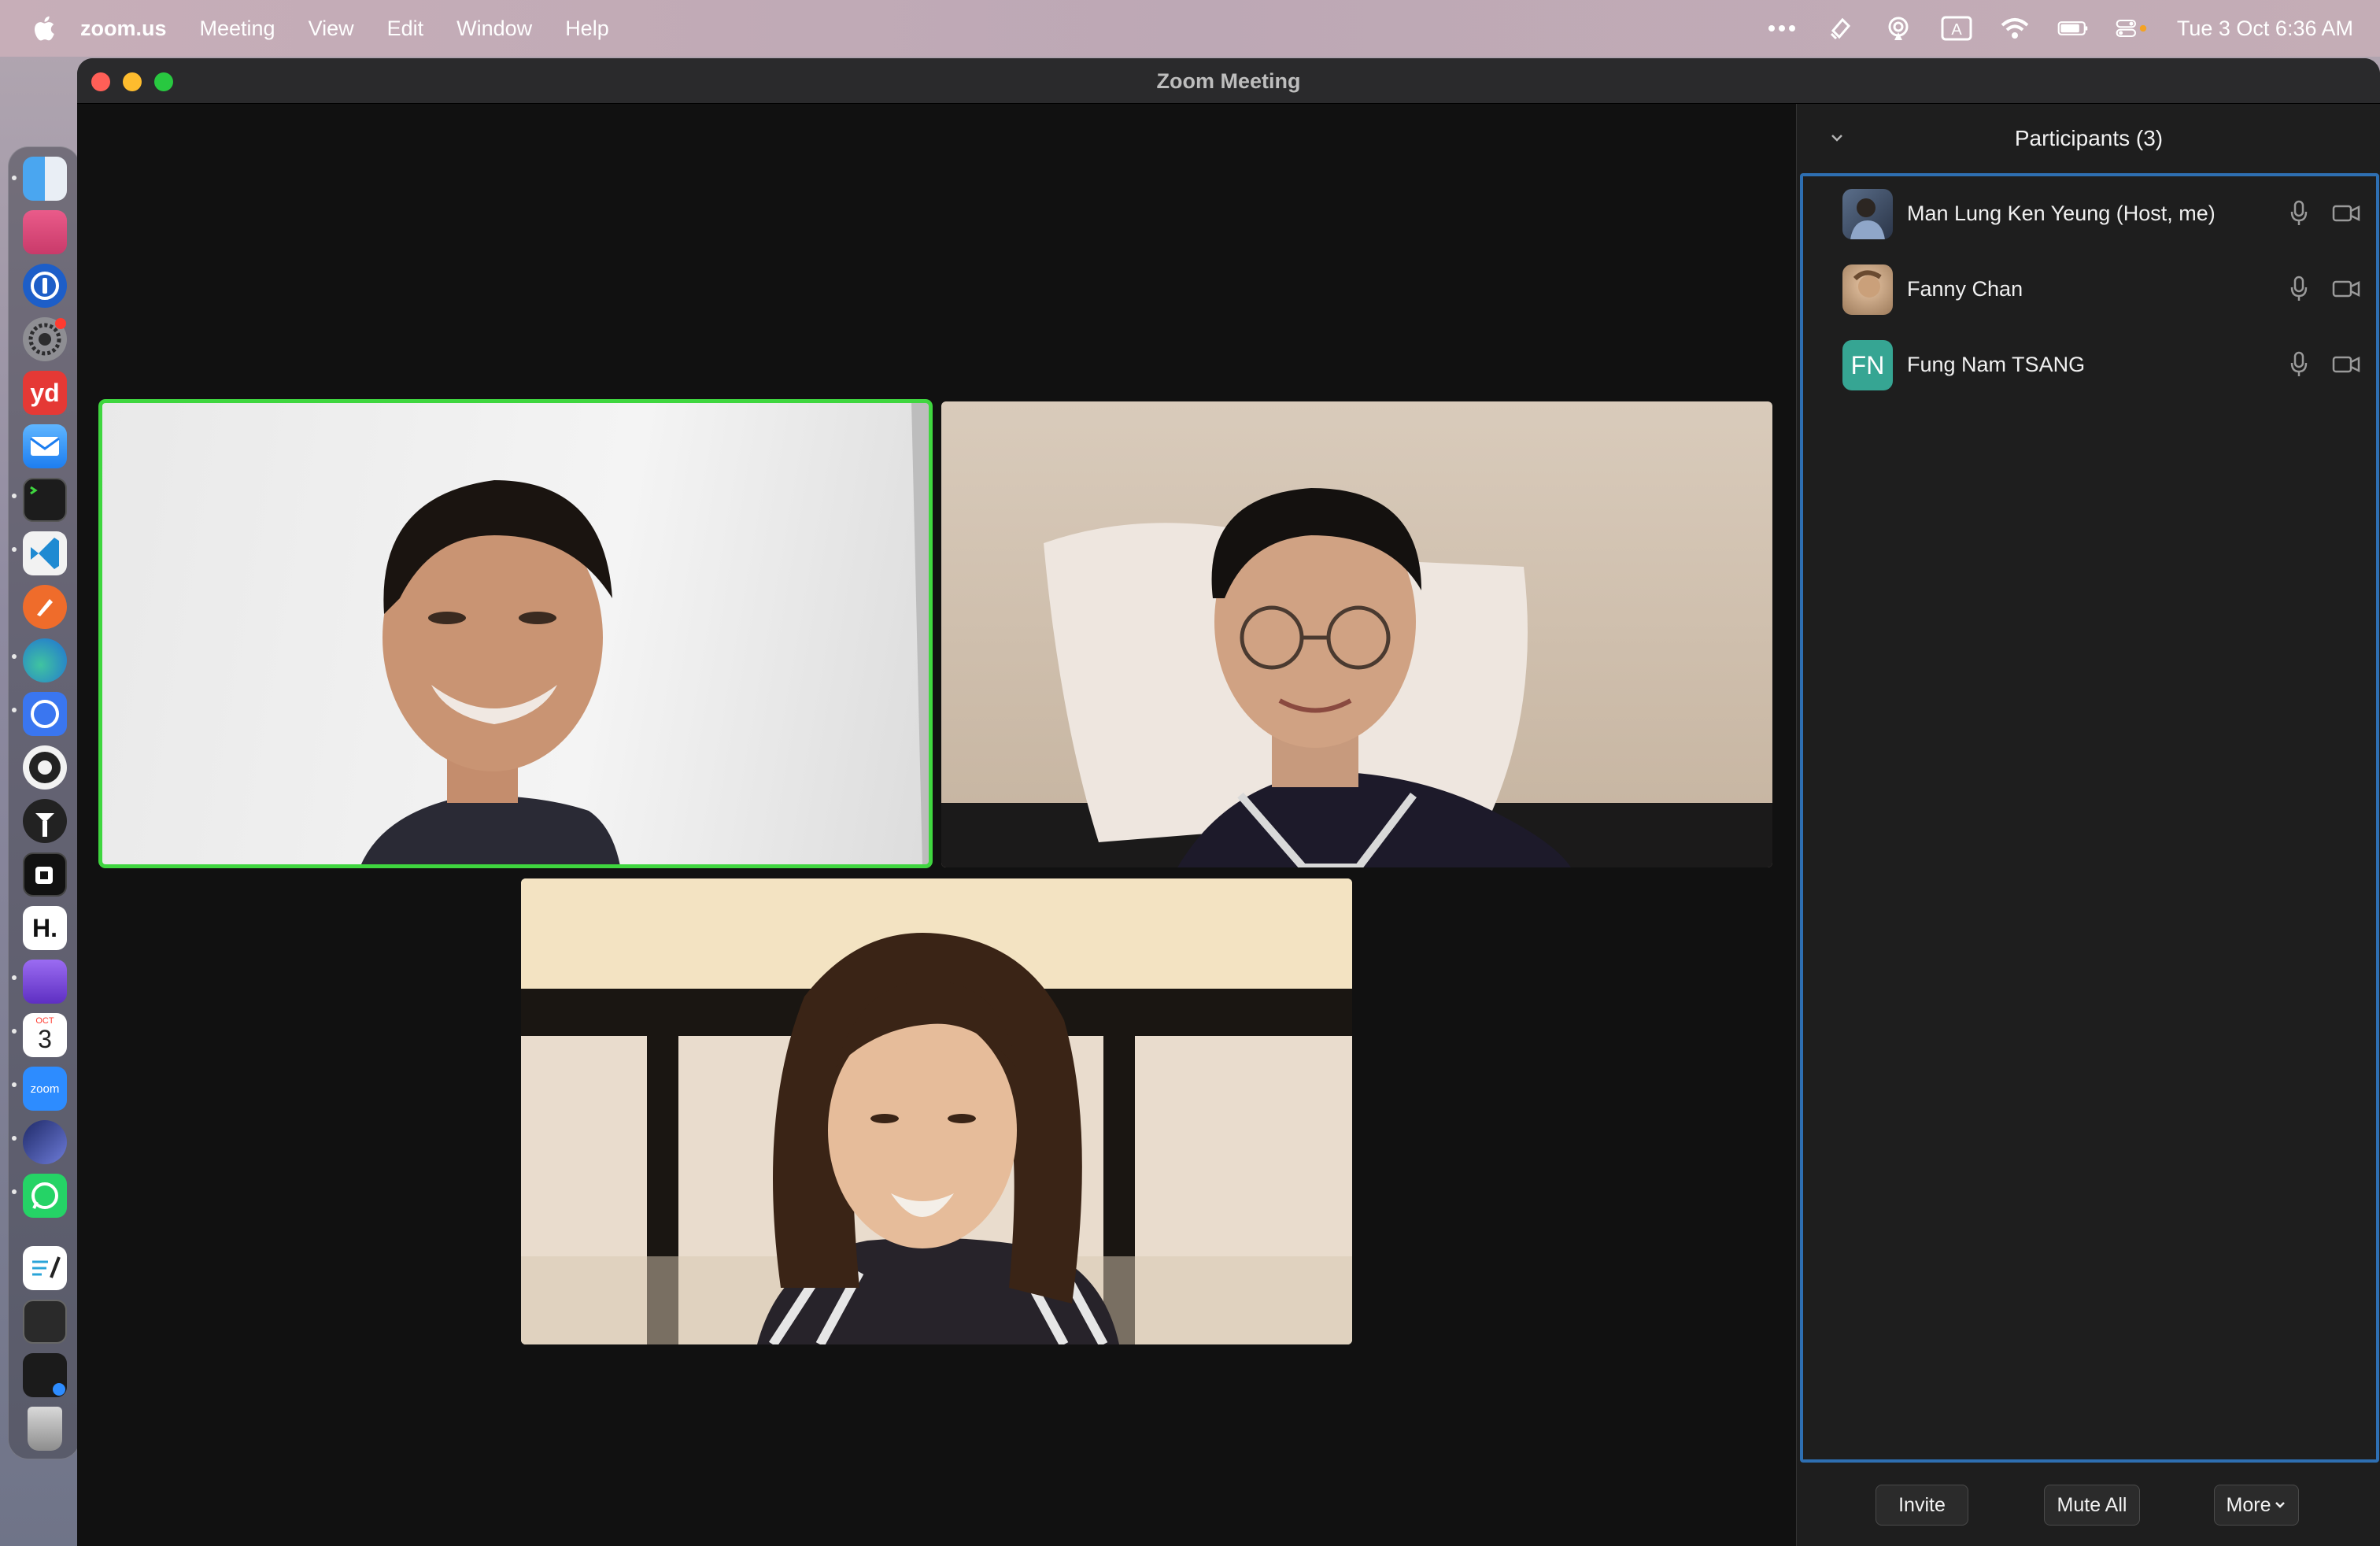 This screenshot has width=2380, height=1546. I want to click on avatar: FN, so click(1867, 365).